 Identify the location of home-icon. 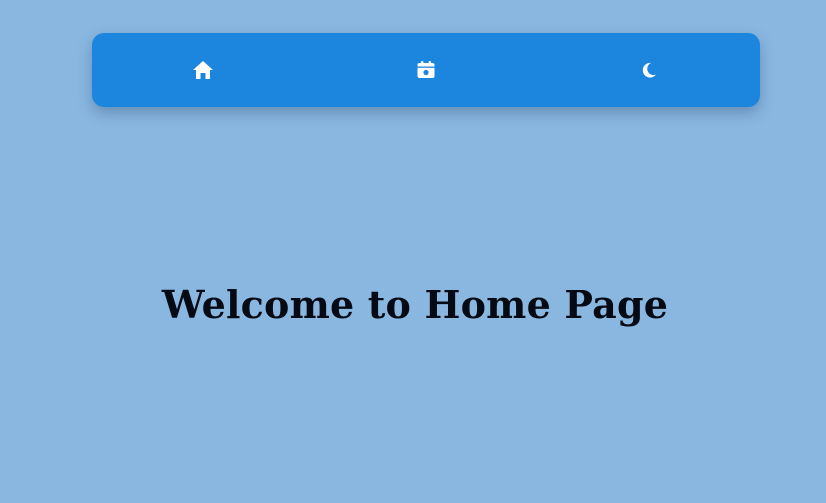
(203, 70).